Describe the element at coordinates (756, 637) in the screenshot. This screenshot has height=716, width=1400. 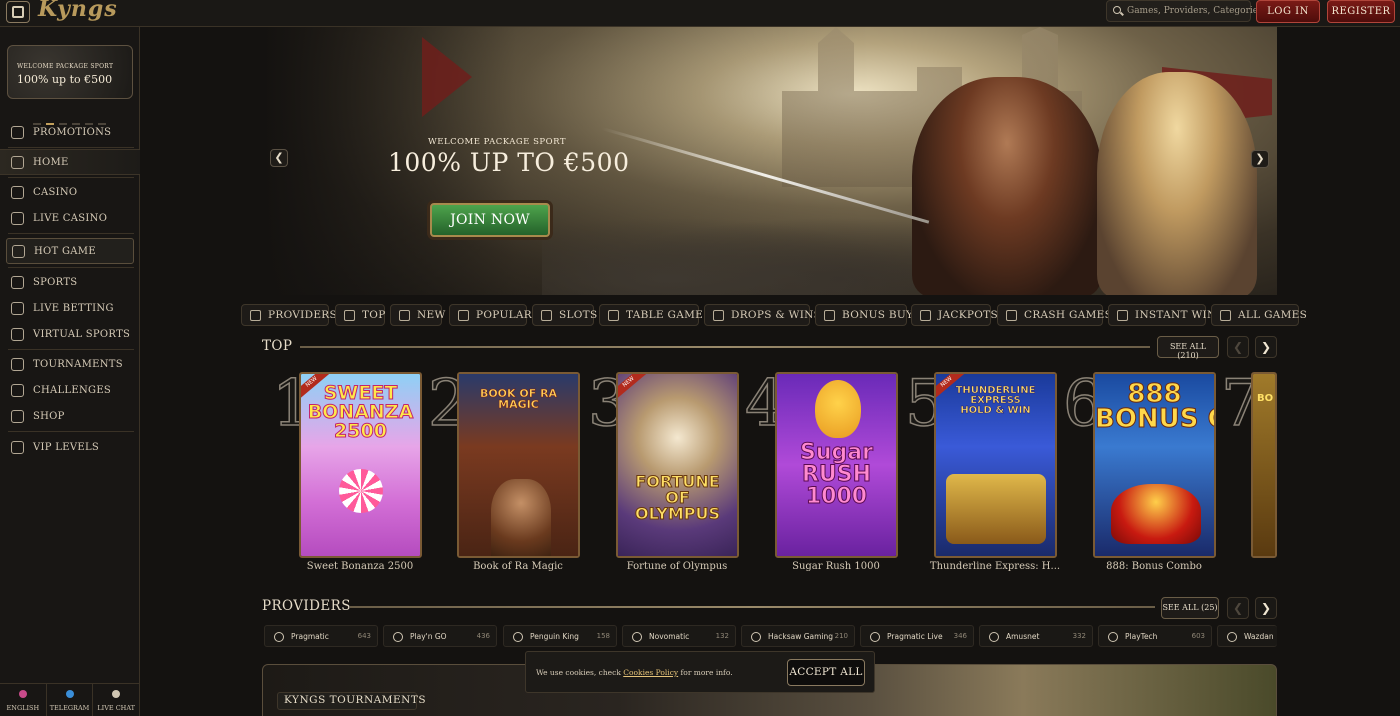
I see `hacksaw-icon` at that location.